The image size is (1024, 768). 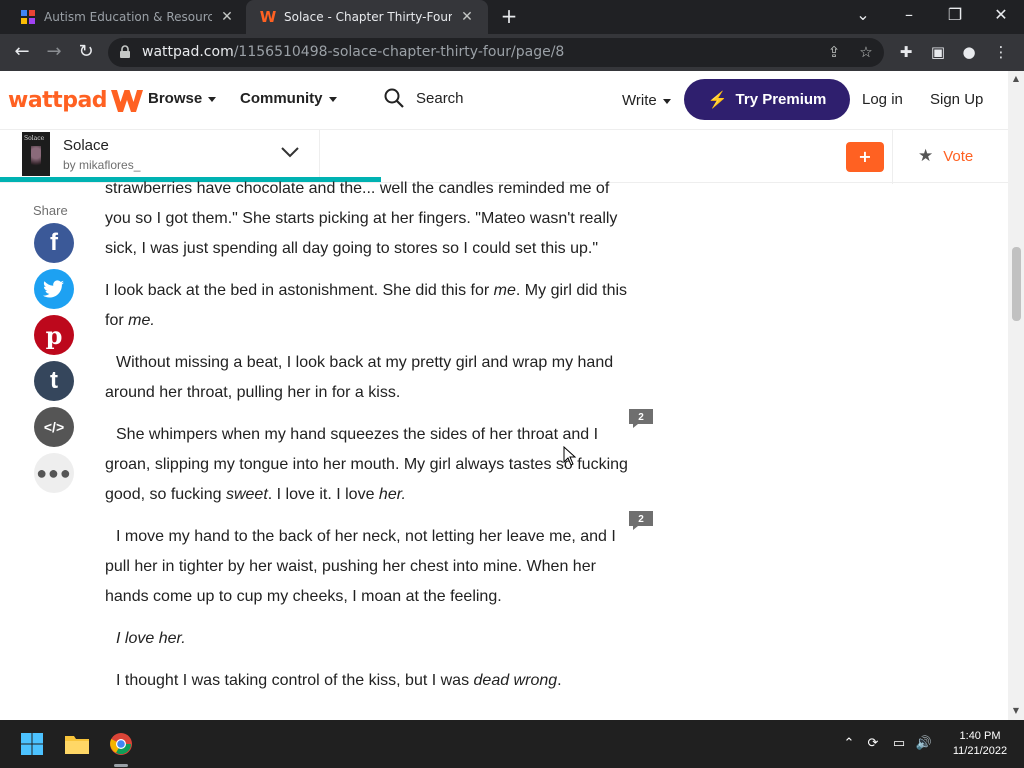 What do you see at coordinates (882, 99) in the screenshot?
I see `login-link: Log in` at bounding box center [882, 99].